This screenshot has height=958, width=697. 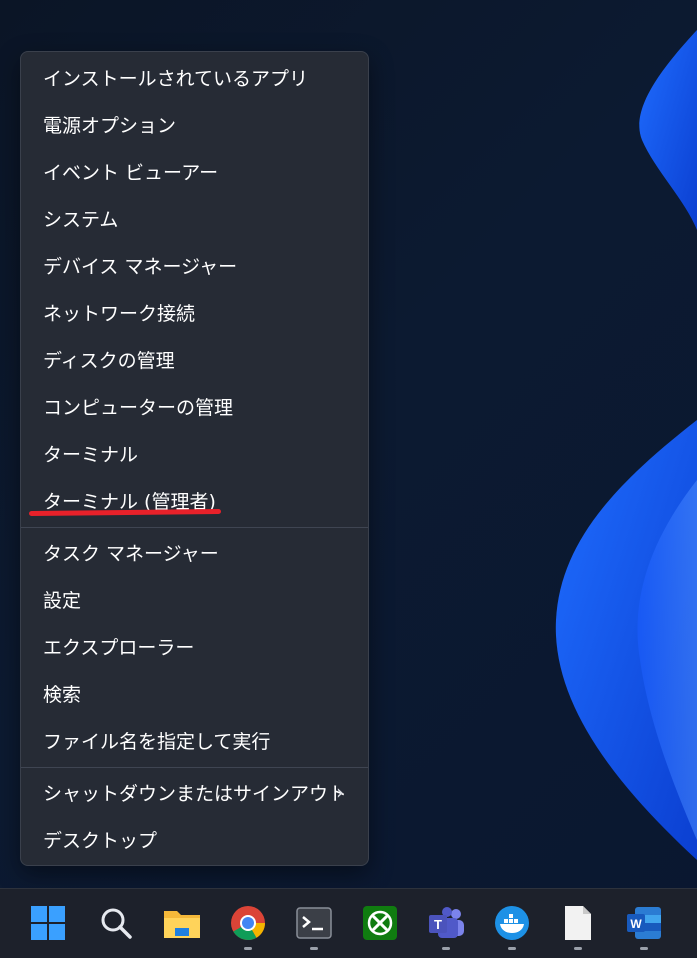 I want to click on menu-item-system: システム, so click(x=194, y=218).